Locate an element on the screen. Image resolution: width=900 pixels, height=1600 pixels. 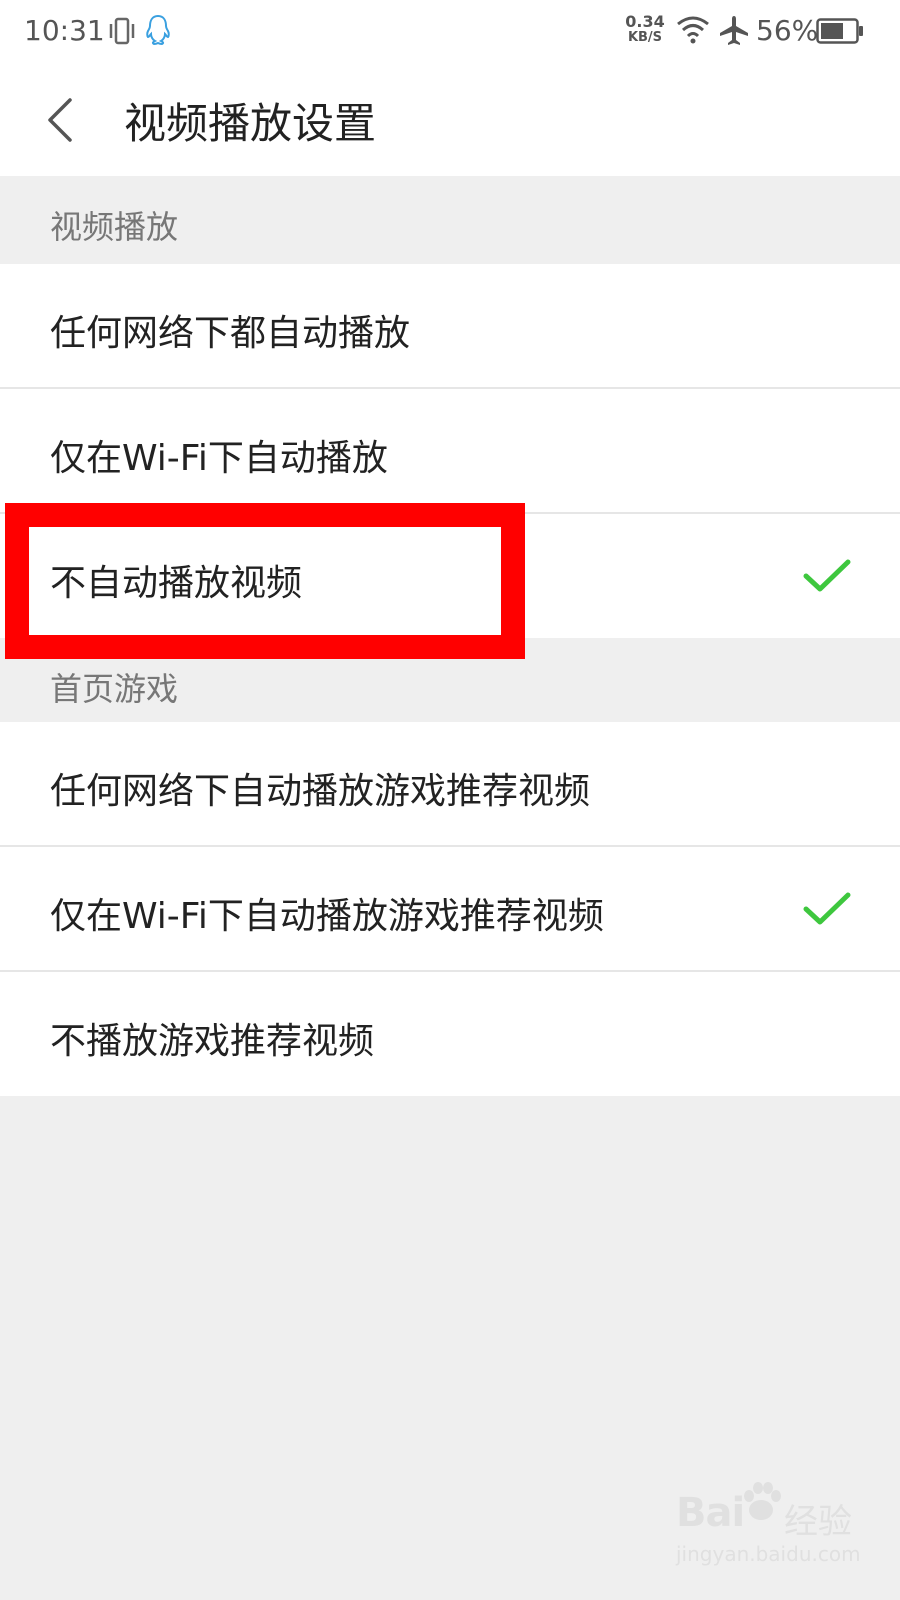
option-game-autoplay-wifi-only: 仅在Wi-Fi下自动播放游戏推荐视频 is located at coordinates (450, 909).